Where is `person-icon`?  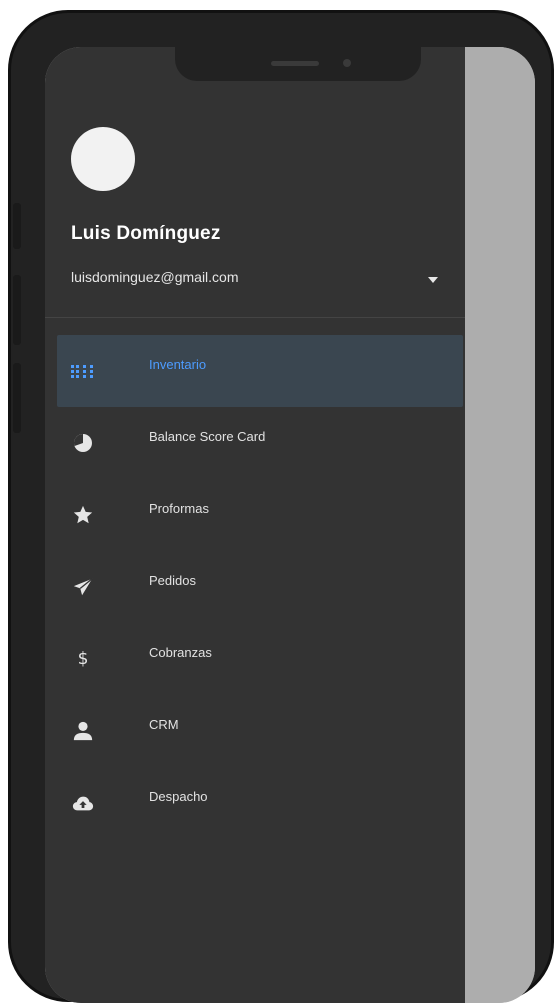 person-icon is located at coordinates (83, 731).